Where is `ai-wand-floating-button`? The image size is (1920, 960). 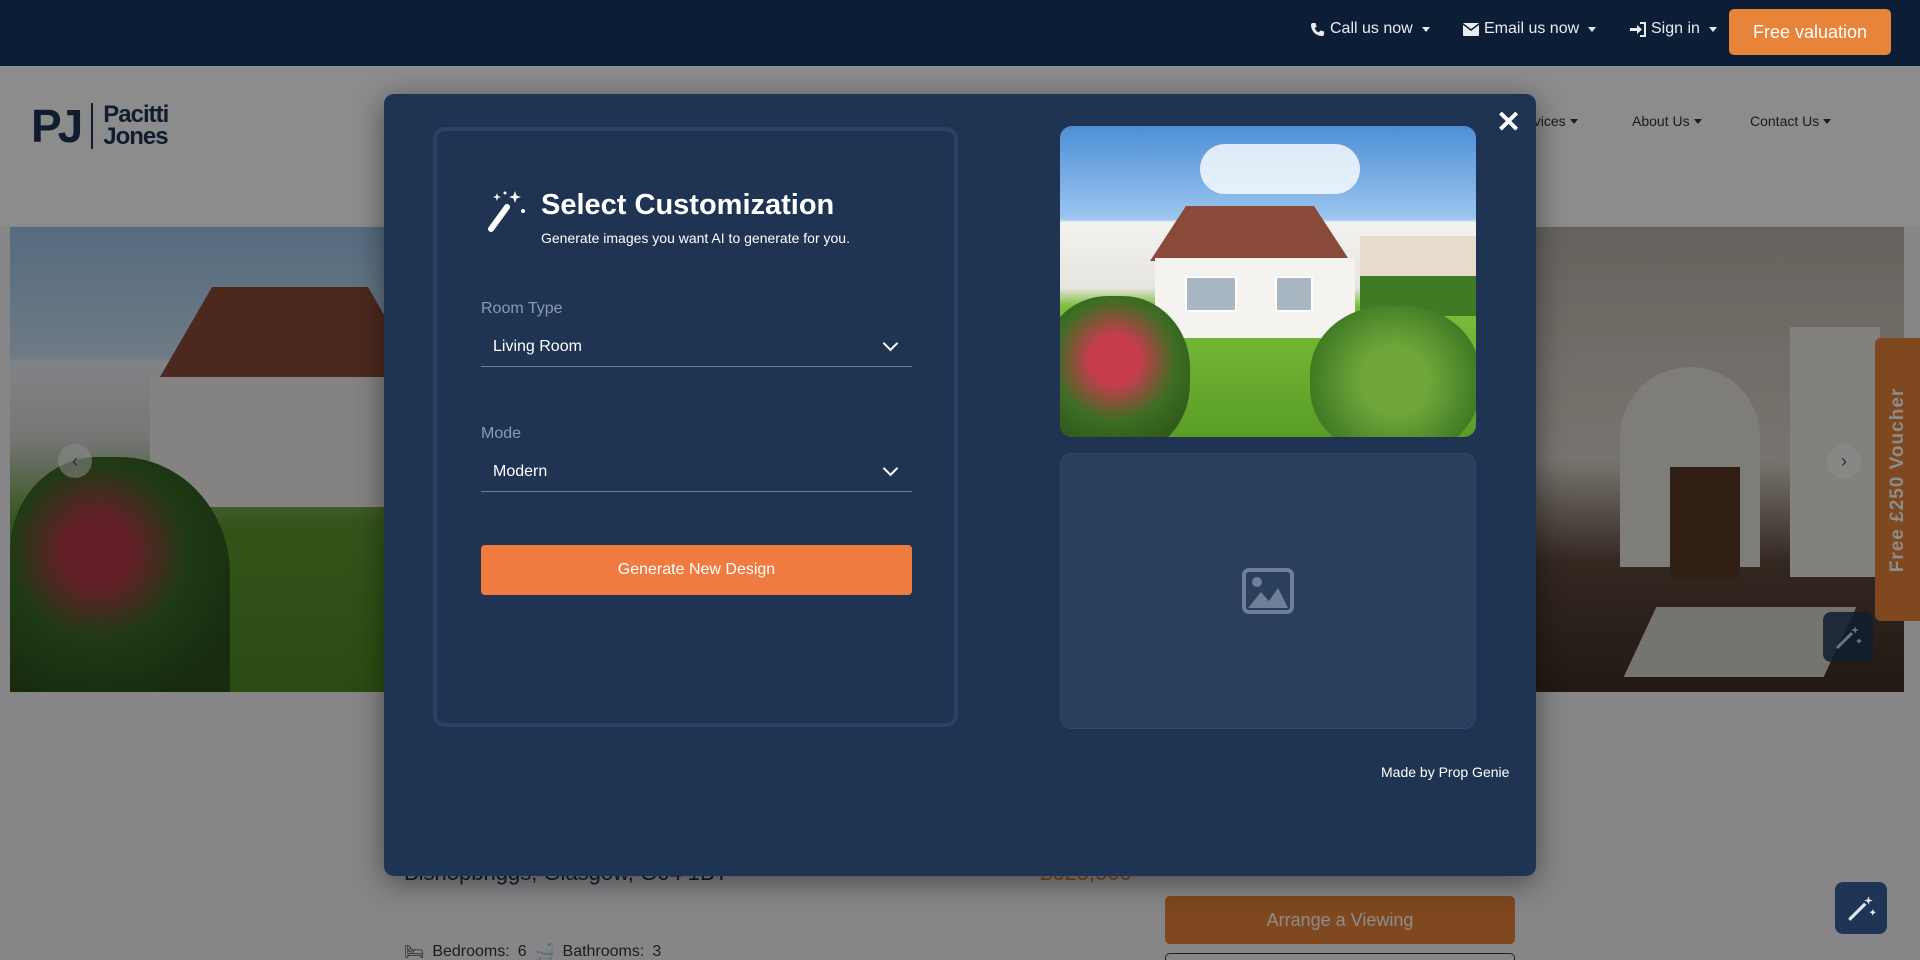 ai-wand-floating-button is located at coordinates (1861, 908).